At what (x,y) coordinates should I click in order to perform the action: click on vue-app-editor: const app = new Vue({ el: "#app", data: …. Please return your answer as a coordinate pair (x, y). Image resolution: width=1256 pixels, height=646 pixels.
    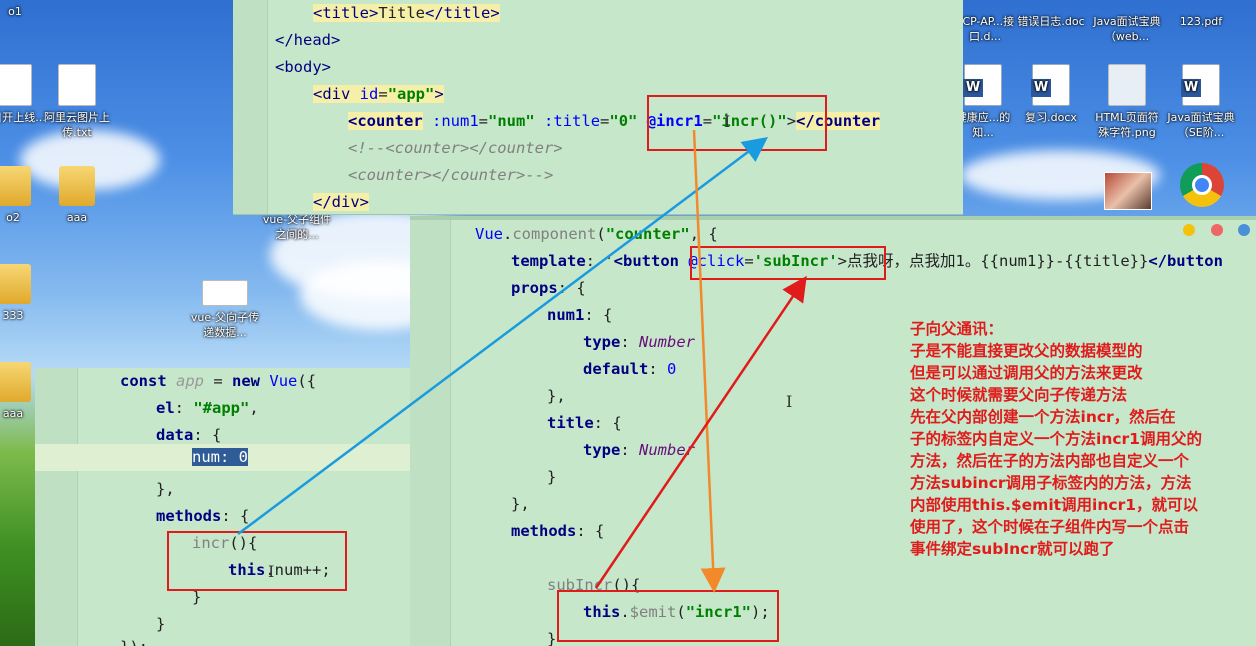
    Looking at the image, I should click on (222, 507).